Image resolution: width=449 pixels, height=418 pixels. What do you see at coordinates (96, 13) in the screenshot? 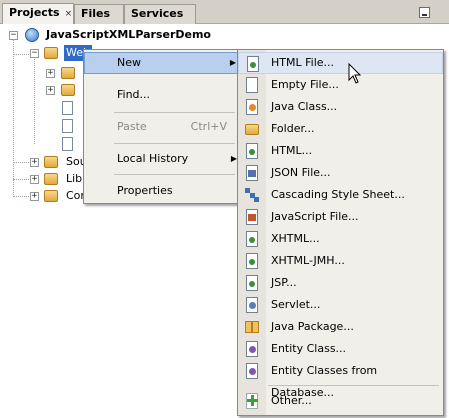
I see `tab-files-label: Files` at bounding box center [96, 13].